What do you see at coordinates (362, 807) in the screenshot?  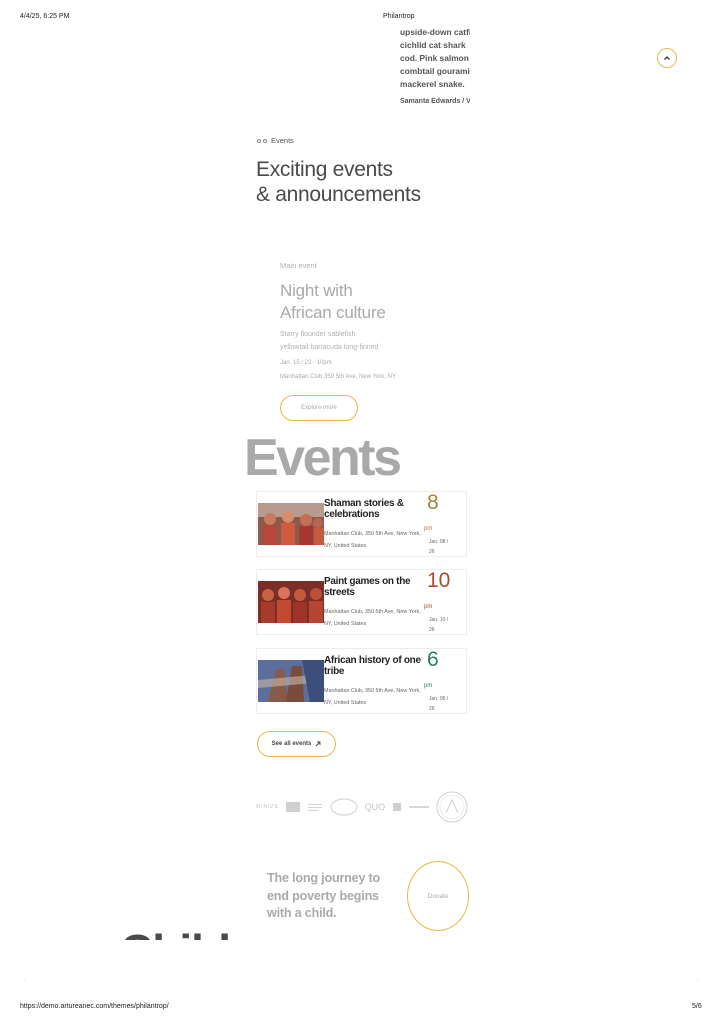 I see `sponsor-logos: MINIZE QUO` at bounding box center [362, 807].